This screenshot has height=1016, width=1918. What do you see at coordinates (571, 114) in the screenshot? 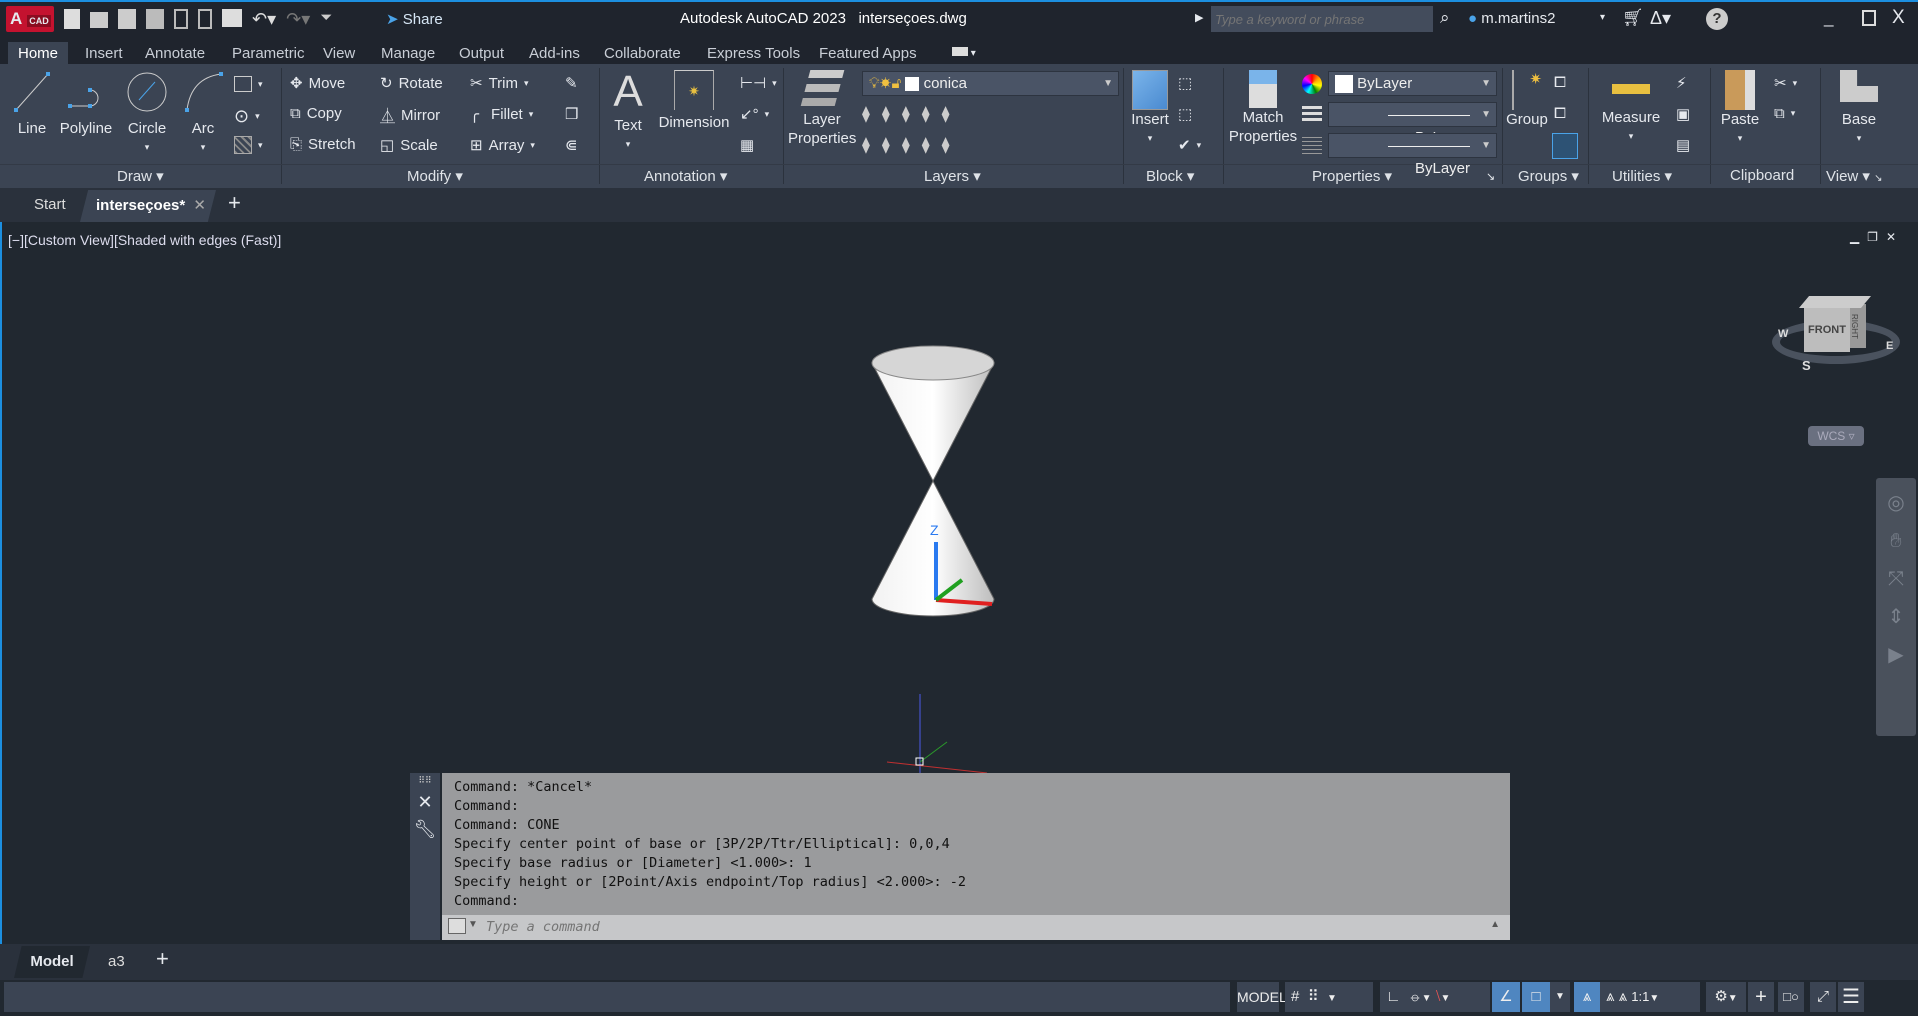
I see `explode-icon: ❒` at bounding box center [571, 114].